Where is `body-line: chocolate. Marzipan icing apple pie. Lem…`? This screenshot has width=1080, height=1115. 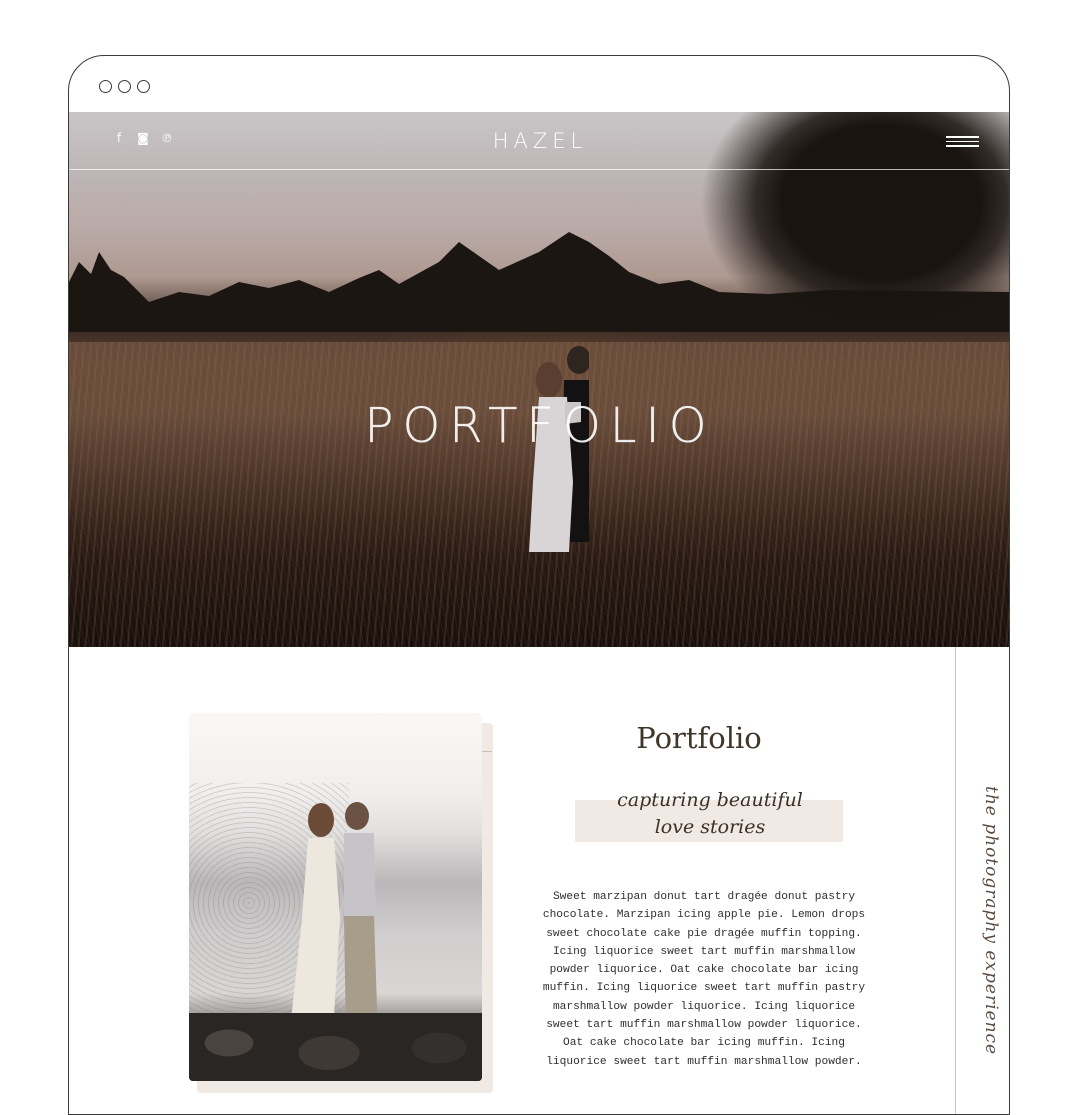
body-line: chocolate. Marzipan icing apple pie. Lem… is located at coordinates (704, 915).